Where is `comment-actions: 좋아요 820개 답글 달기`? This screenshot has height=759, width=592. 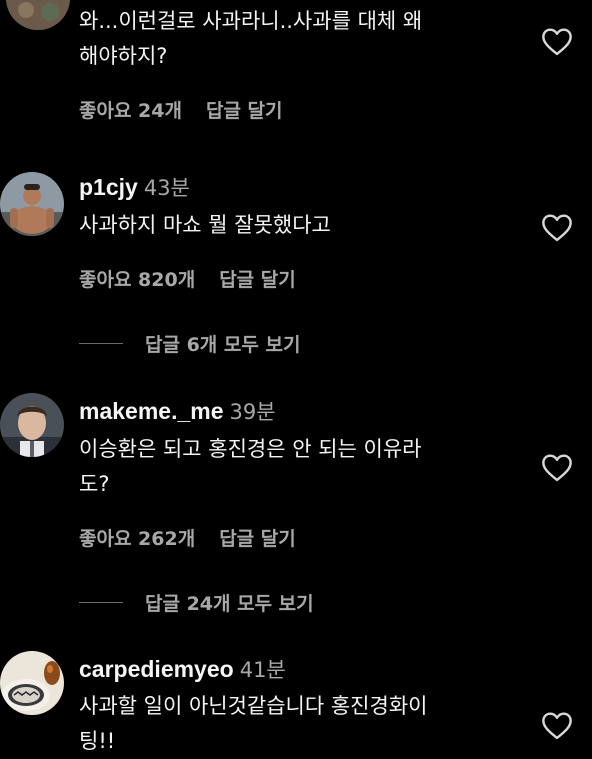
comment-actions: 좋아요 820개 답글 달기 is located at coordinates (187, 278).